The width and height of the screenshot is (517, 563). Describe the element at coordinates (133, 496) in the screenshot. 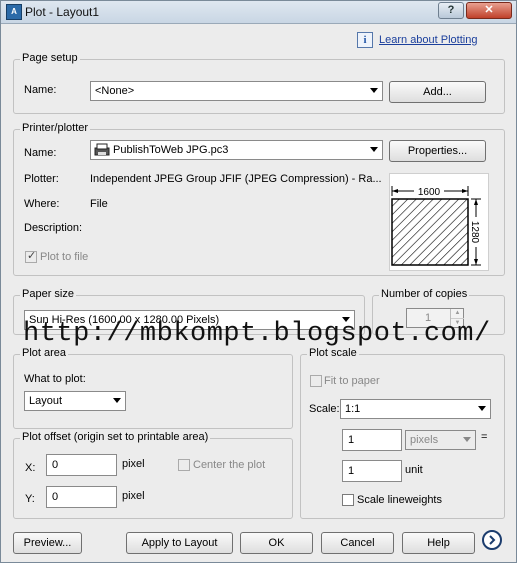

I see `offset-y-unit: pixel` at that location.